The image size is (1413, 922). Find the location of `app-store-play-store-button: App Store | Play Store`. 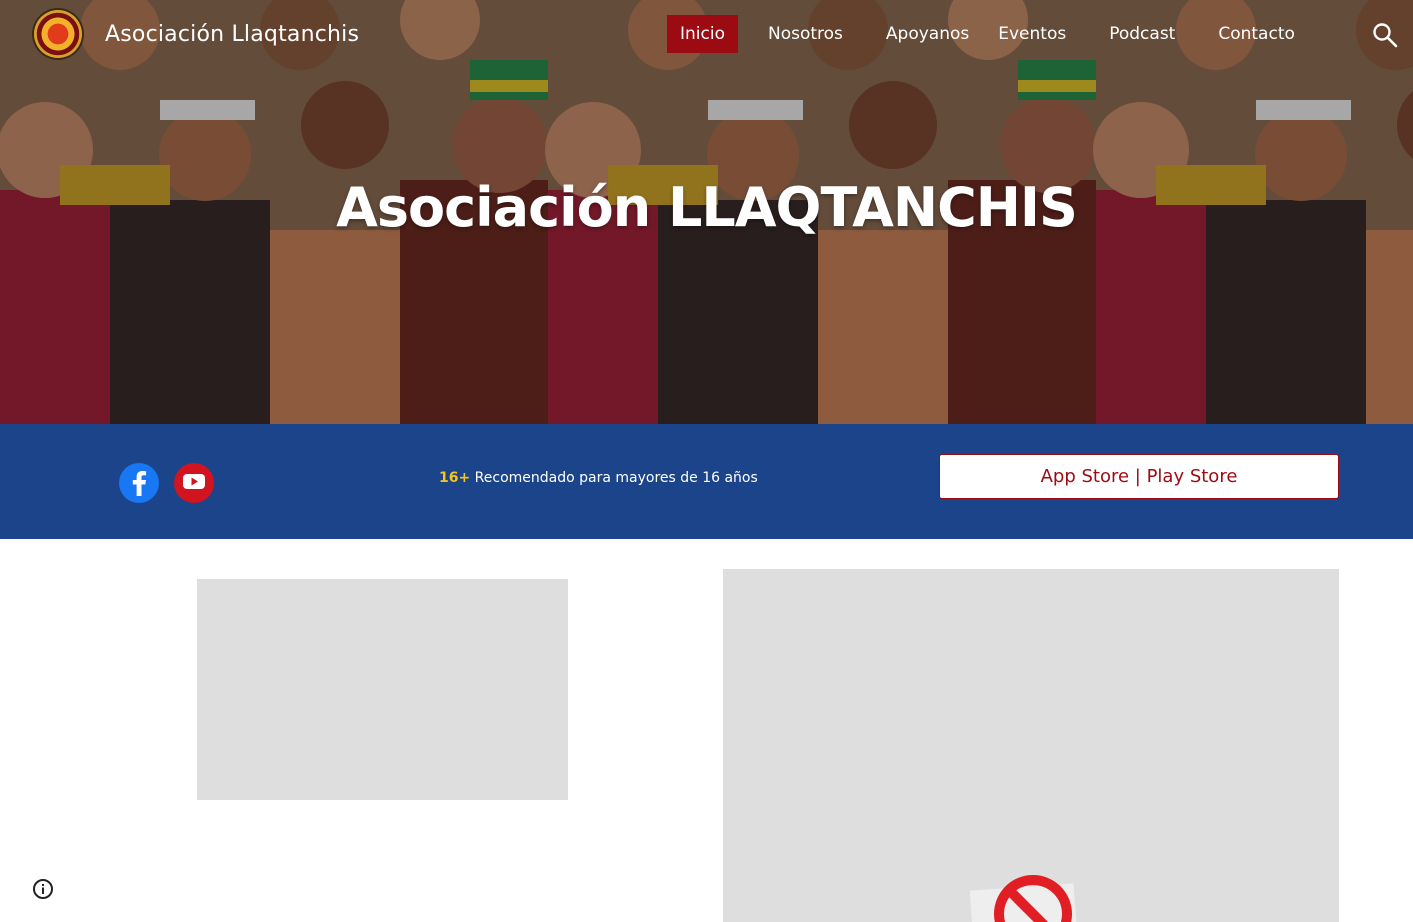

app-store-play-store-button: App Store | Play Store is located at coordinates (1139, 476).